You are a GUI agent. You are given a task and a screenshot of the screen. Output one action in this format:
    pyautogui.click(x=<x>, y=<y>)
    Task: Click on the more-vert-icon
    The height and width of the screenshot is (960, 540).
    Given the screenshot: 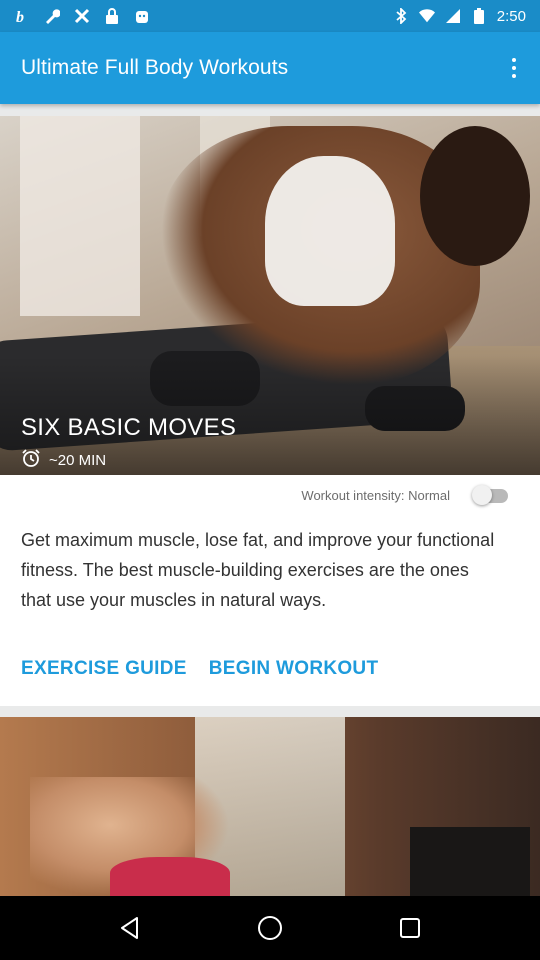 What is the action you would take?
    pyautogui.click(x=514, y=68)
    